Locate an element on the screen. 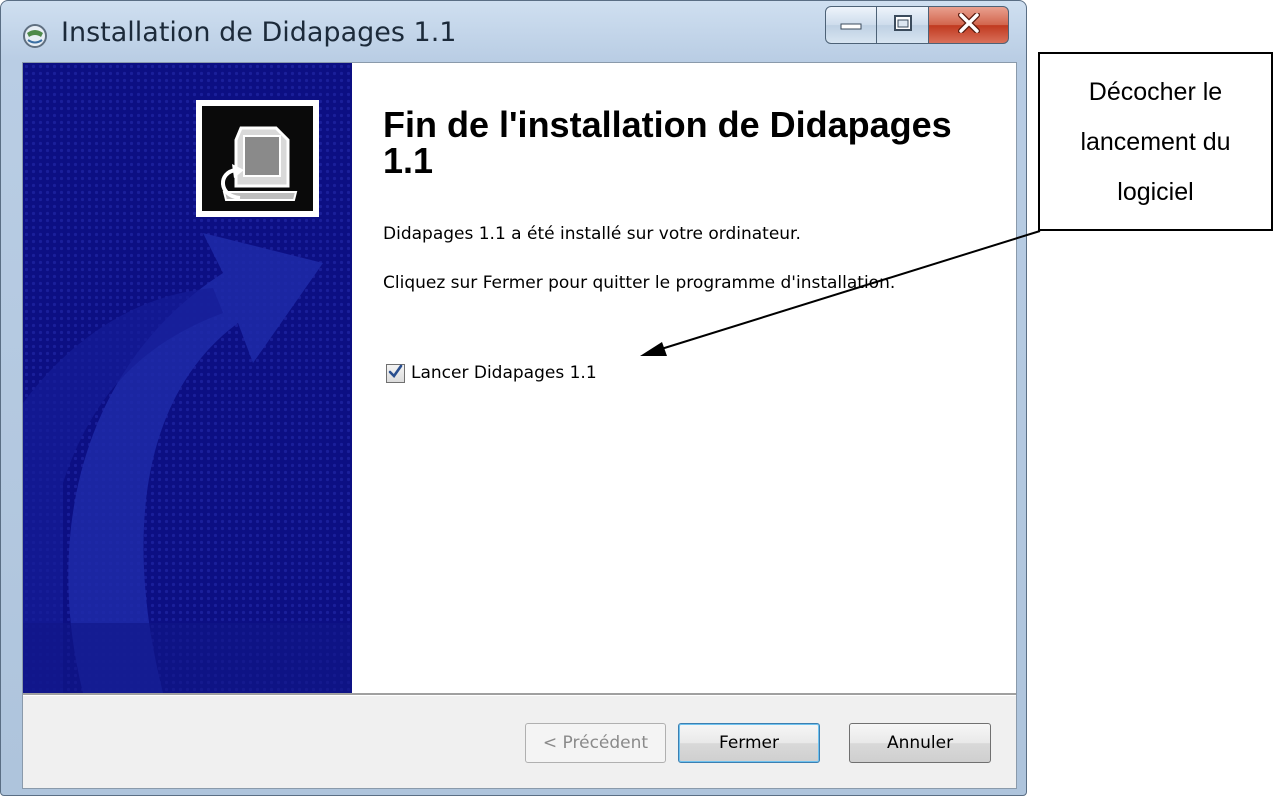 The height and width of the screenshot is (798, 1277). launch-checkbox-label: Lancer Didapages 1.1 is located at coordinates (504, 373).